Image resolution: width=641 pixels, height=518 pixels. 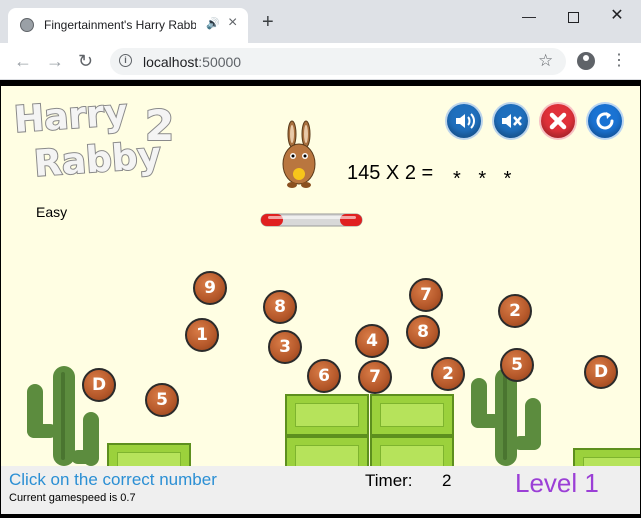 What do you see at coordinates (311, 220) in the screenshot?
I see `progress-bar` at bounding box center [311, 220].